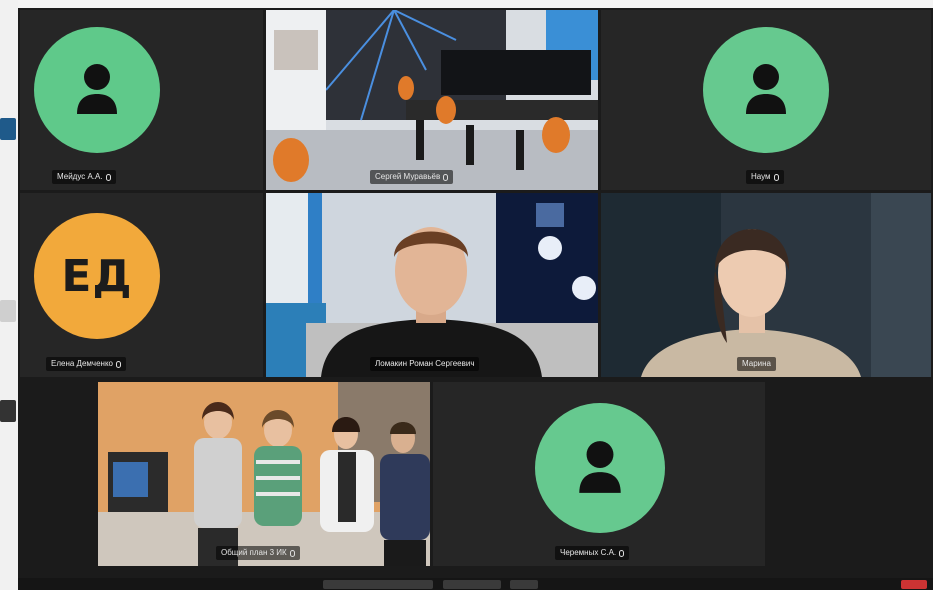 The image size is (933, 590). I want to click on participant-tile: Наум, so click(766, 100).